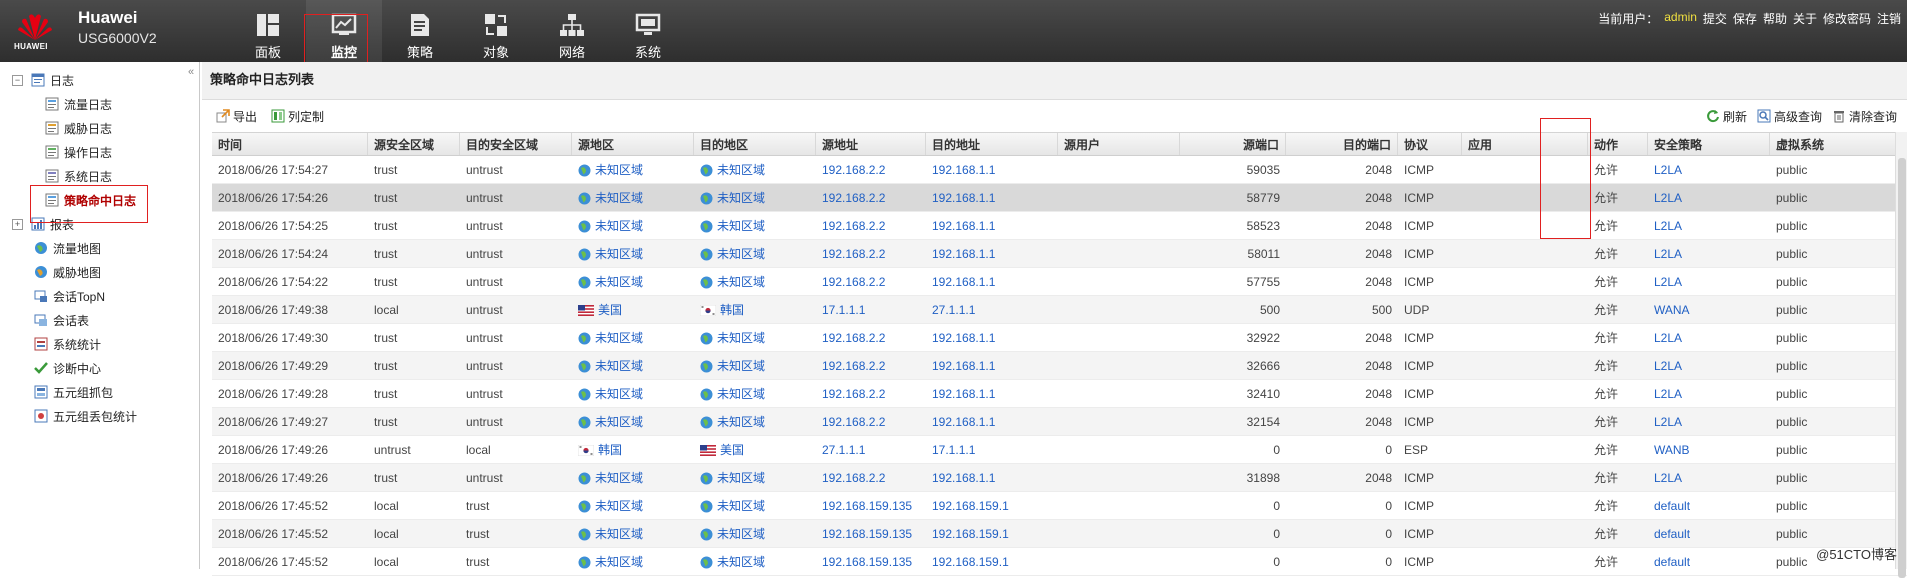 The image size is (1907, 578). I want to click on nav-system: 系统, so click(648, 31).